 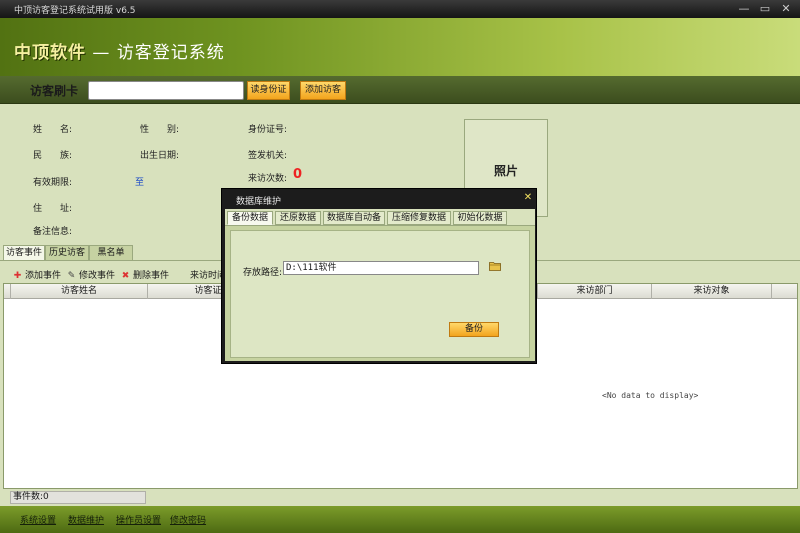 I want to click on valid-period-label: 有效期限:, so click(x=53, y=183).